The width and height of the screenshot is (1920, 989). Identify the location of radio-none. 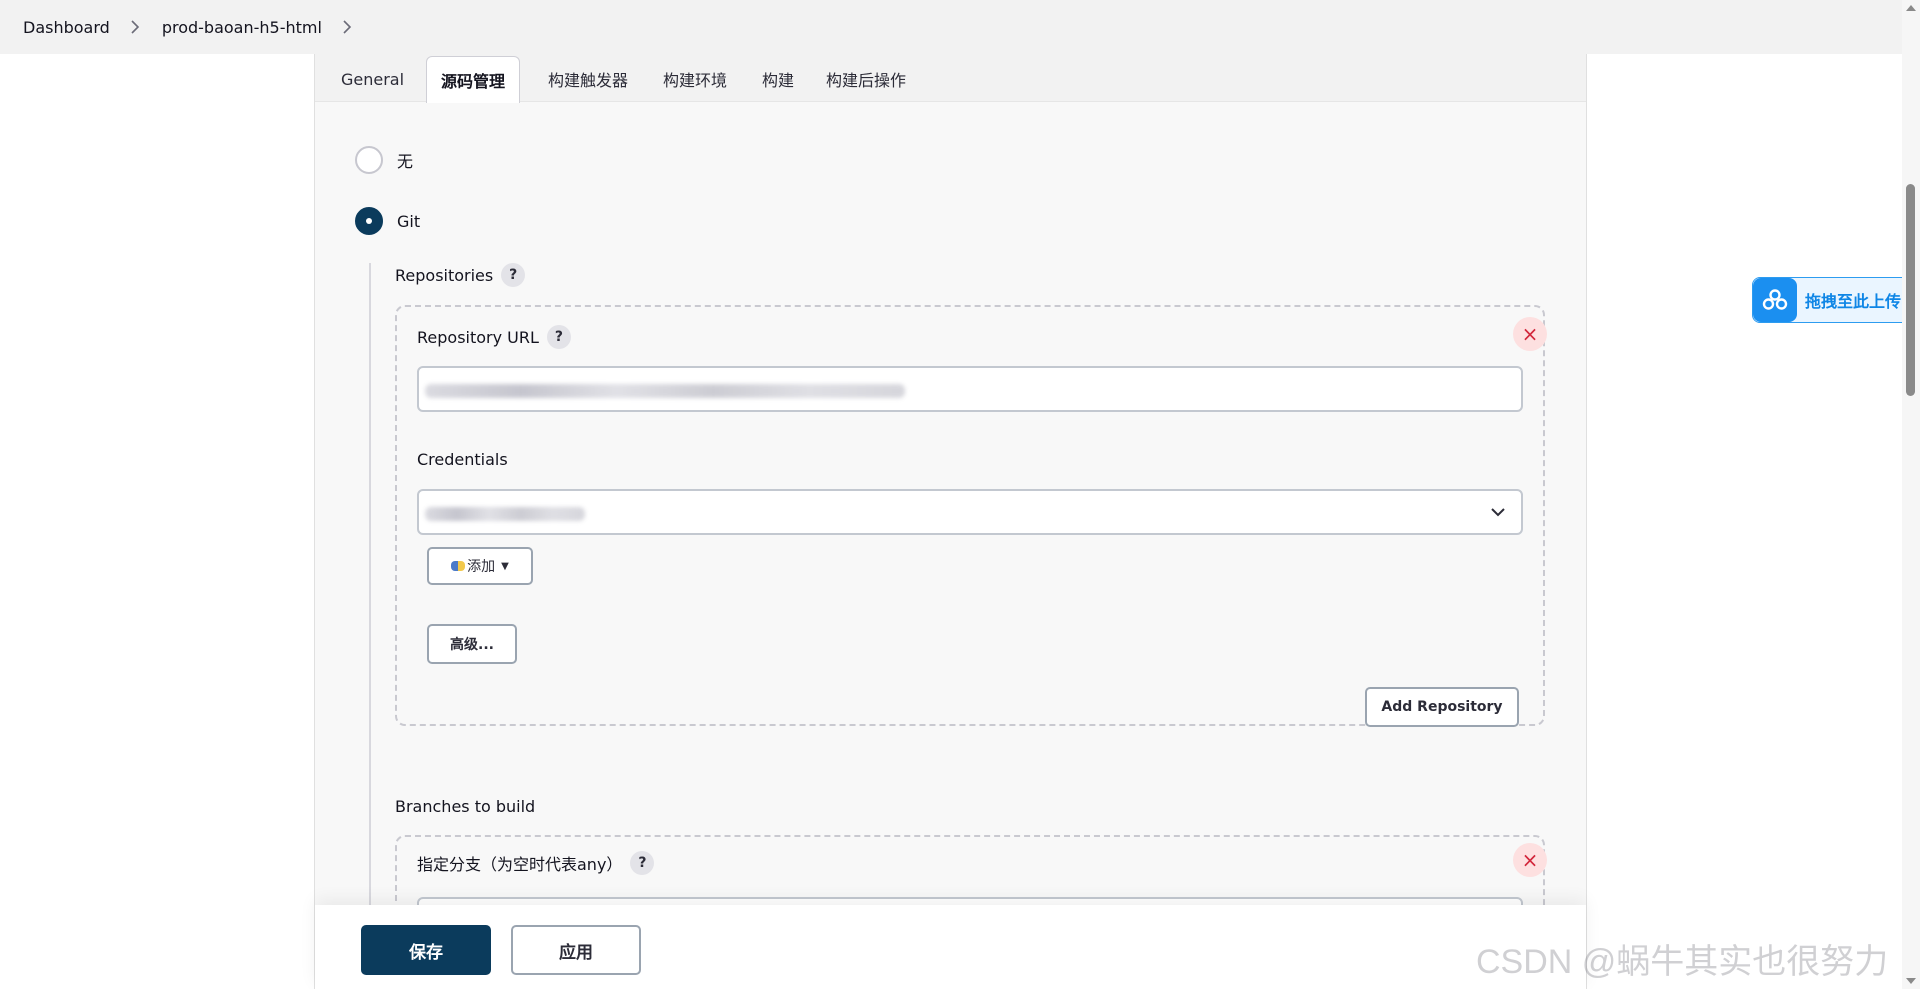
(369, 160).